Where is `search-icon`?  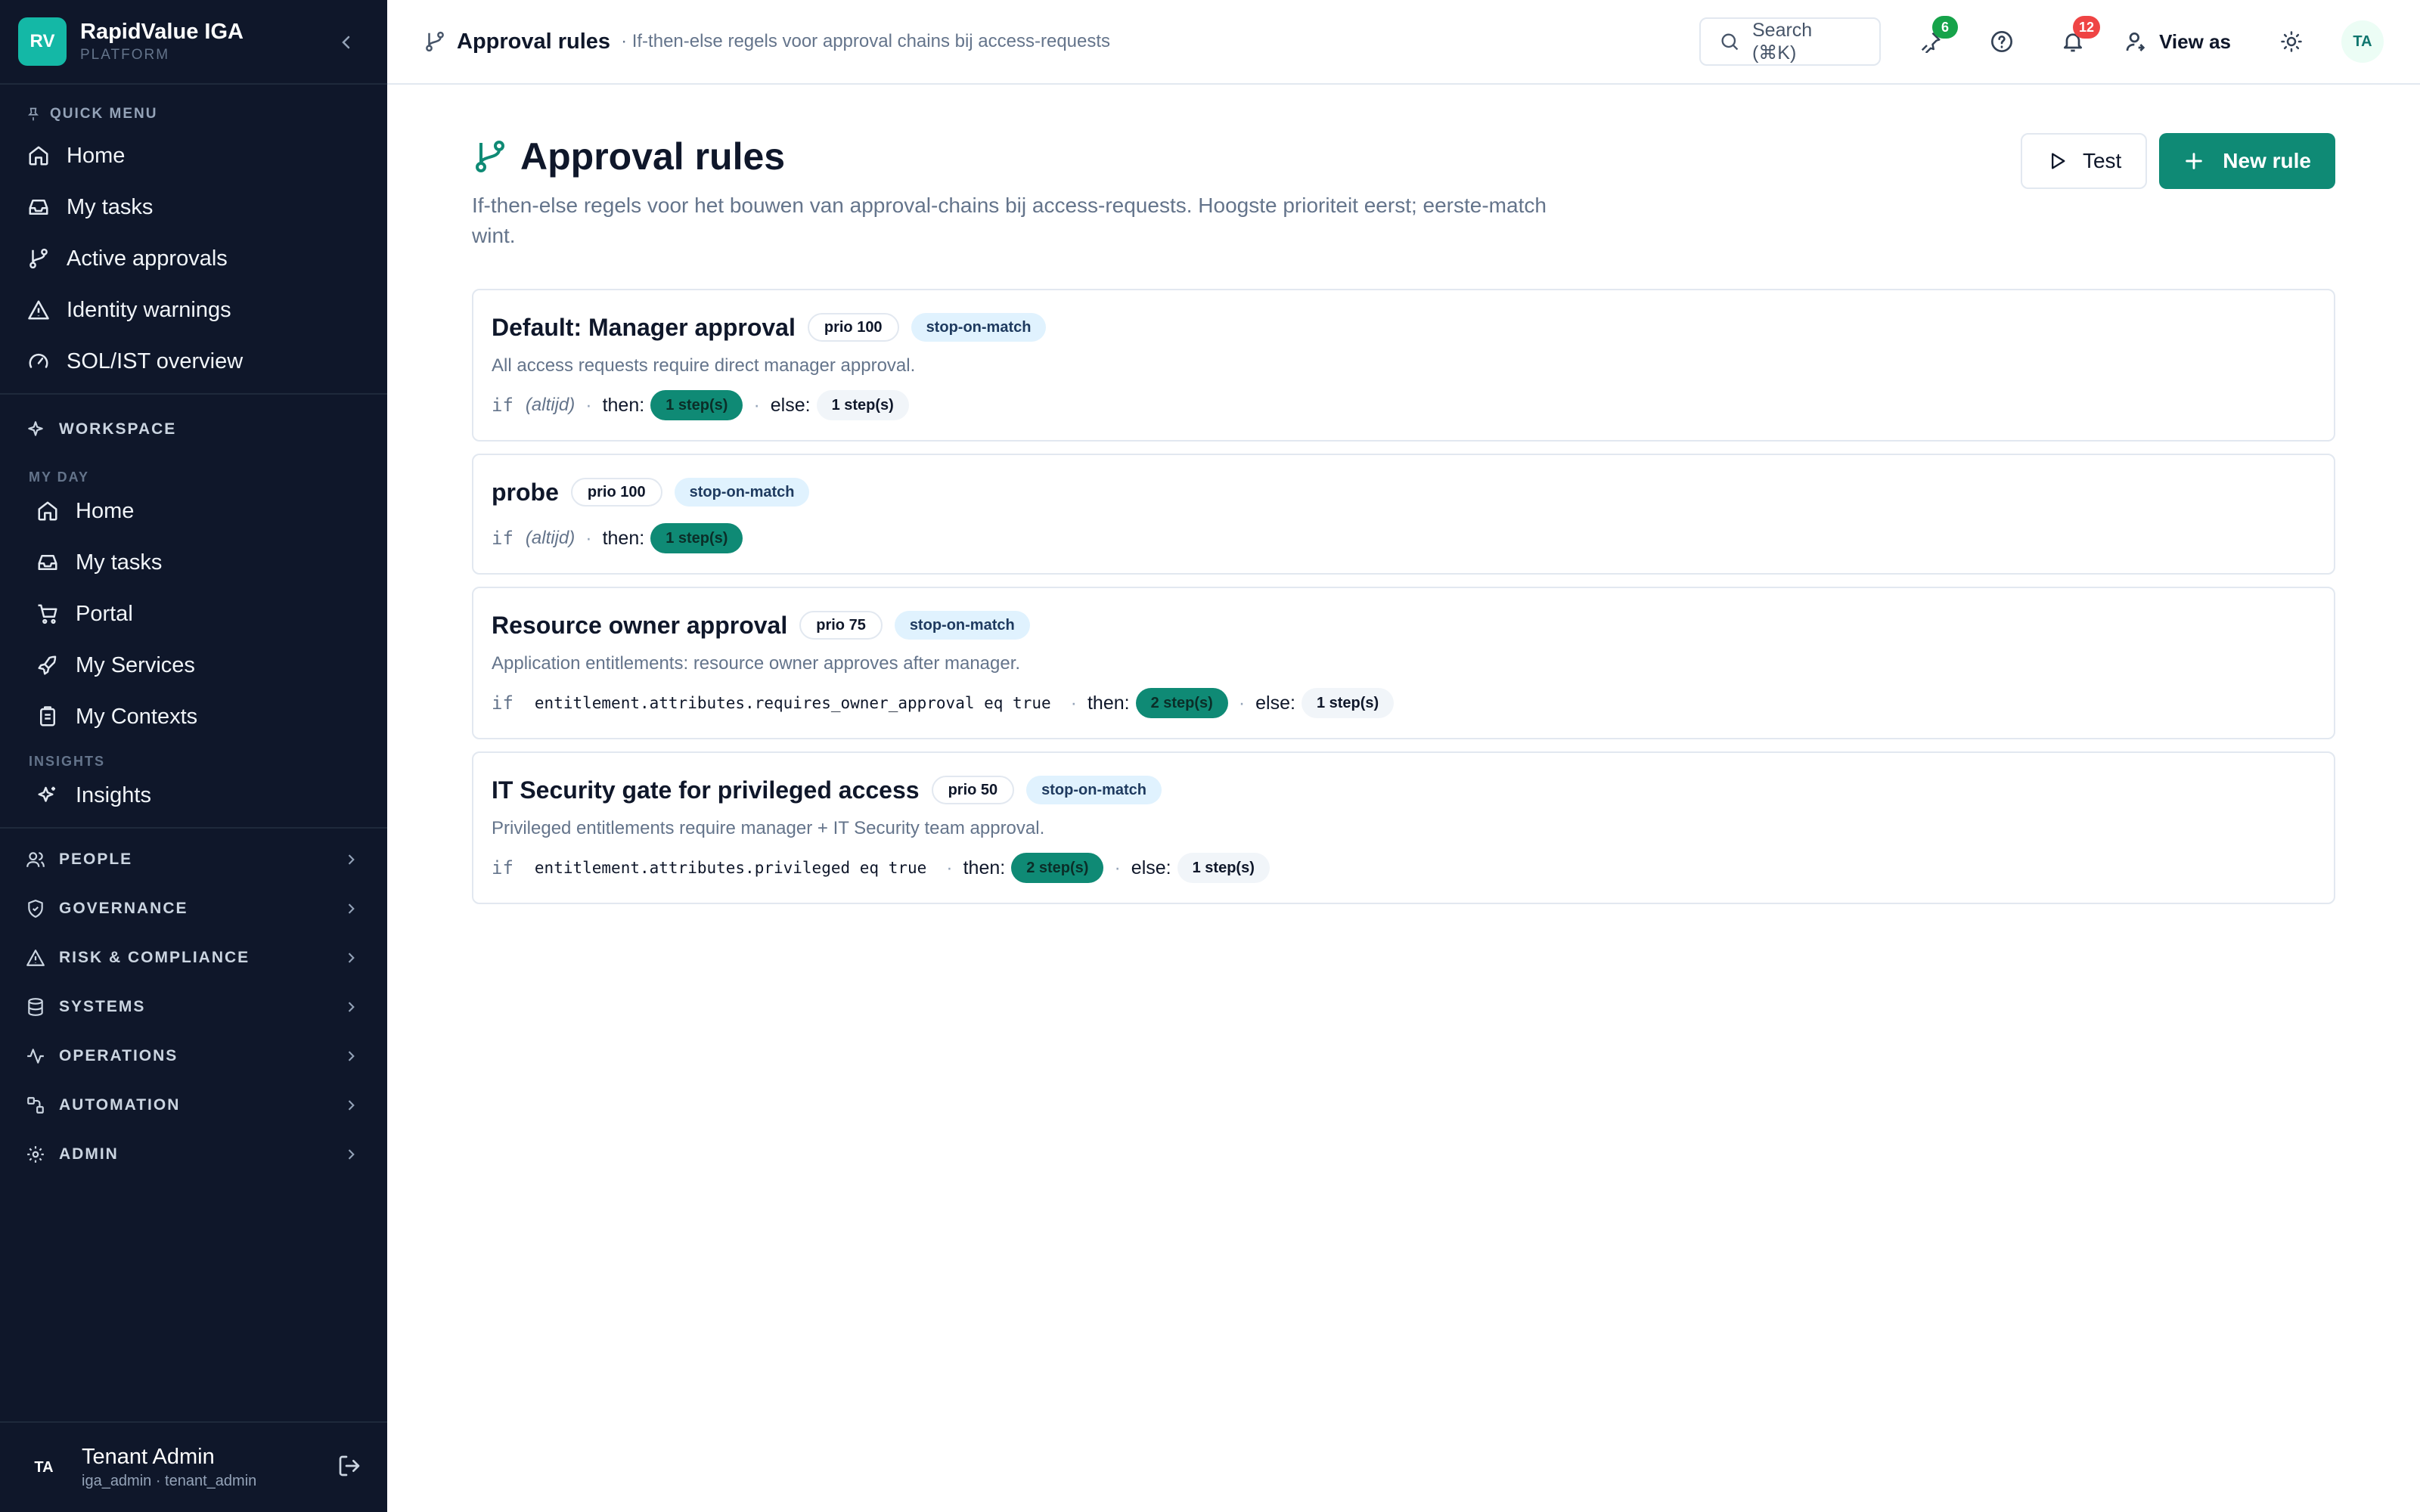
search-icon is located at coordinates (1730, 42).